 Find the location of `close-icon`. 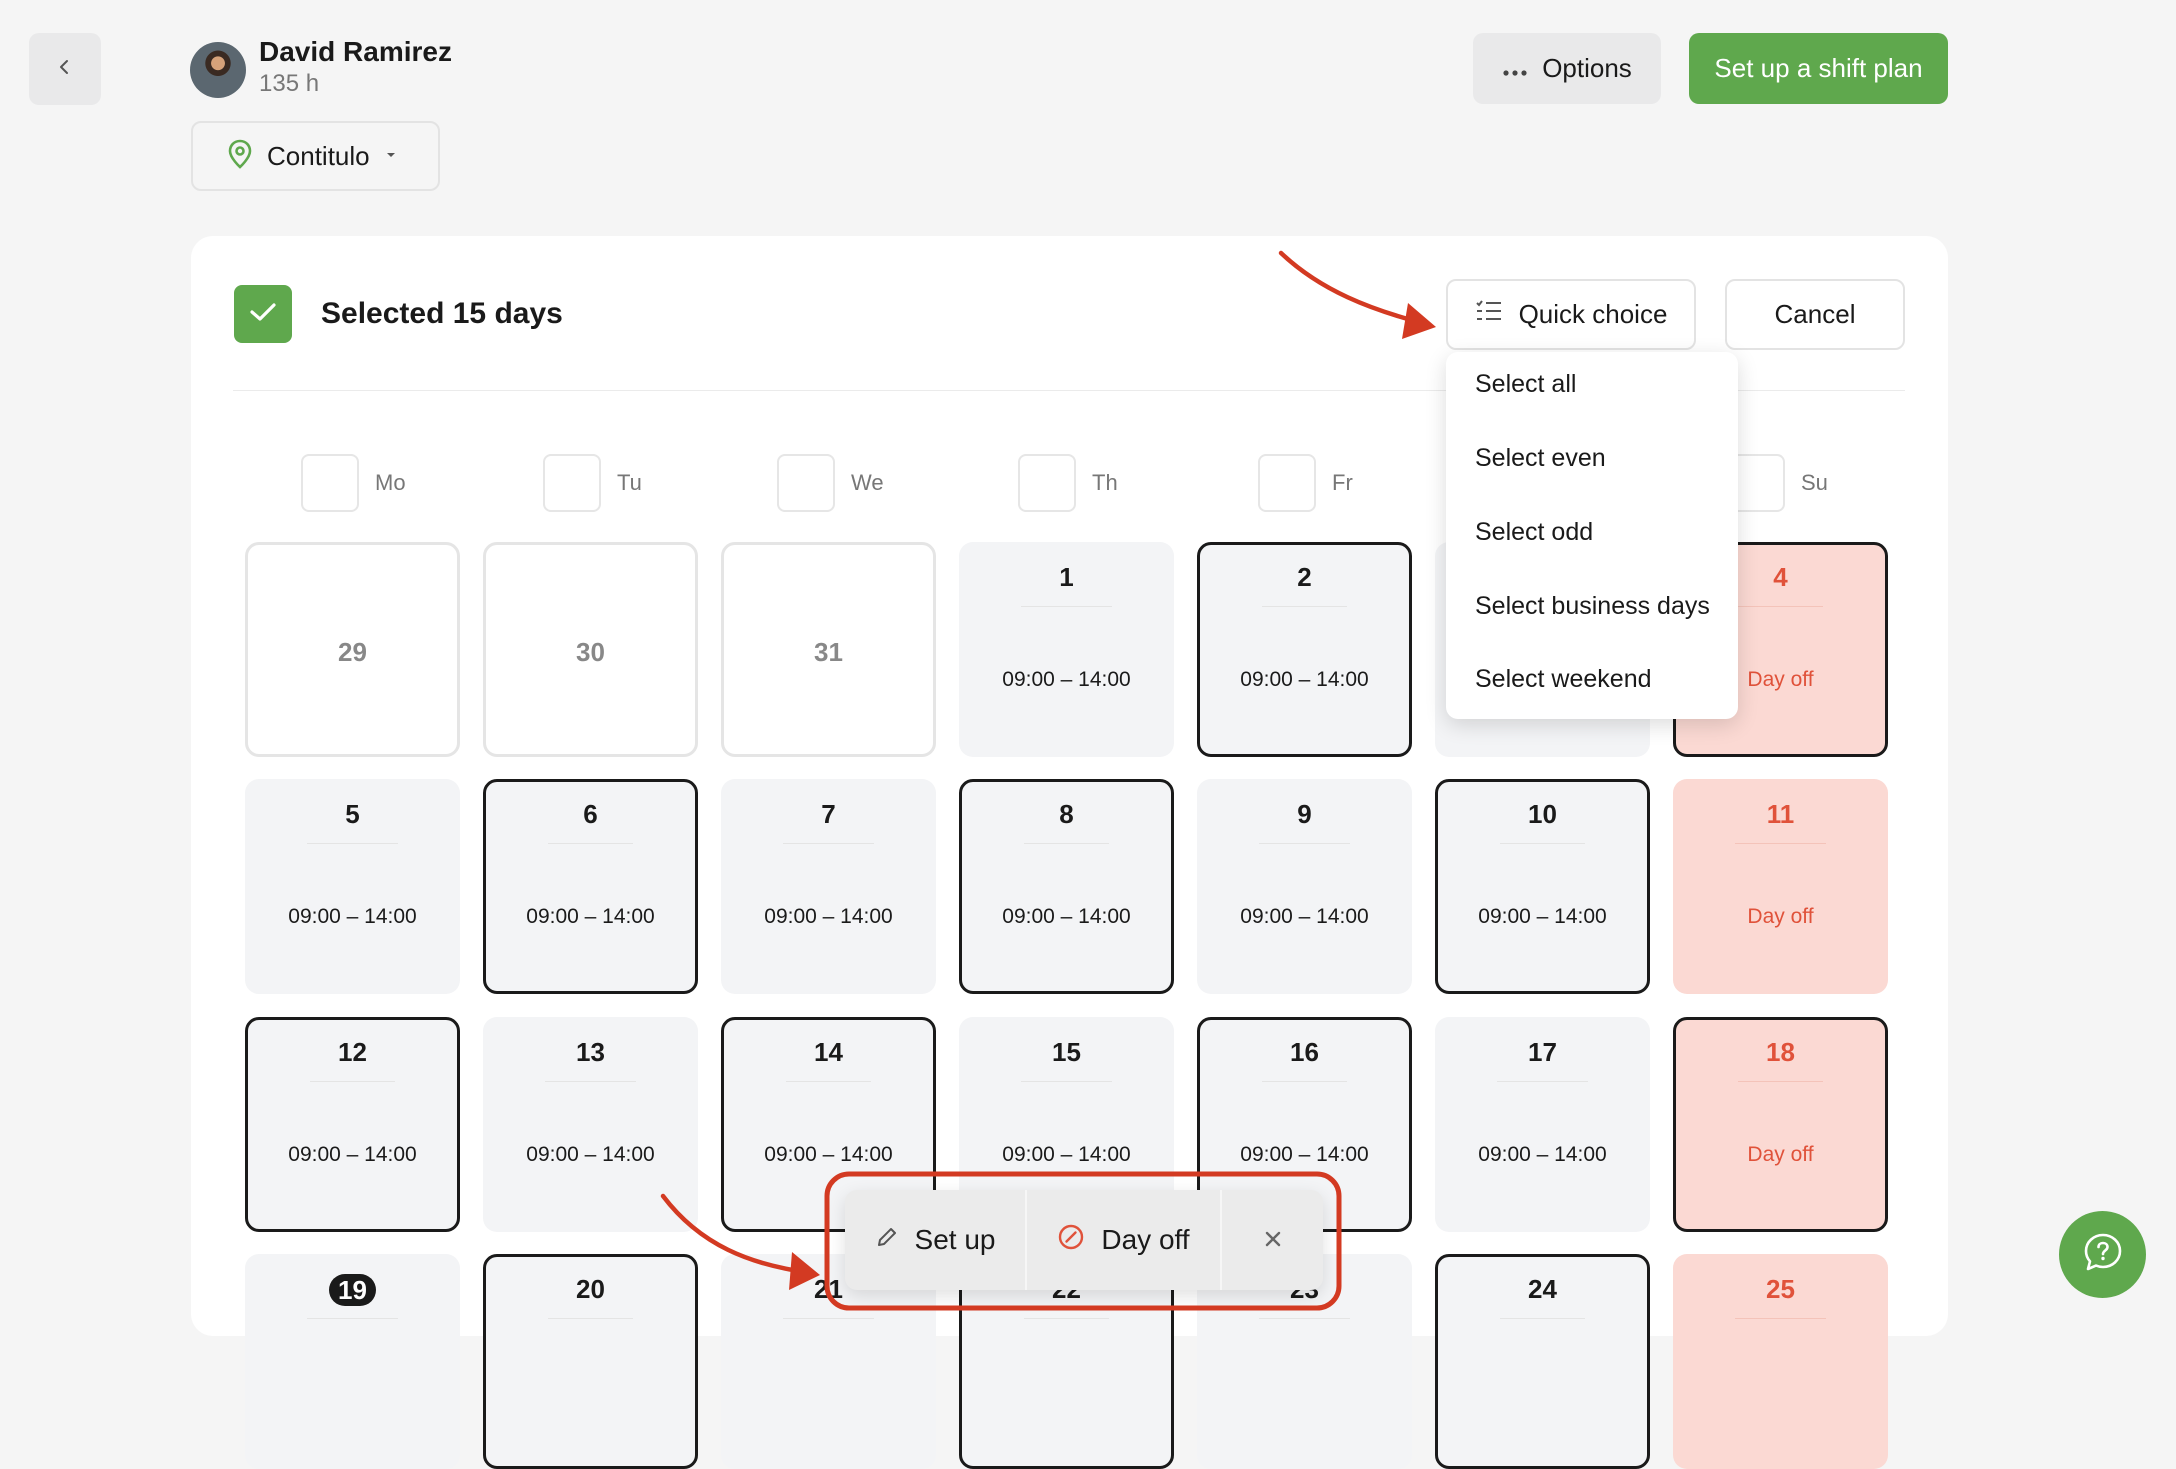

close-icon is located at coordinates (1273, 1240).